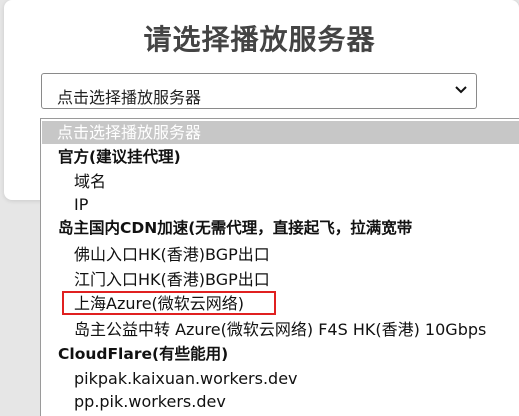 This screenshot has height=416, width=519. What do you see at coordinates (259, 91) in the screenshot?
I see `server-select: 点击选择播放服务器` at bounding box center [259, 91].